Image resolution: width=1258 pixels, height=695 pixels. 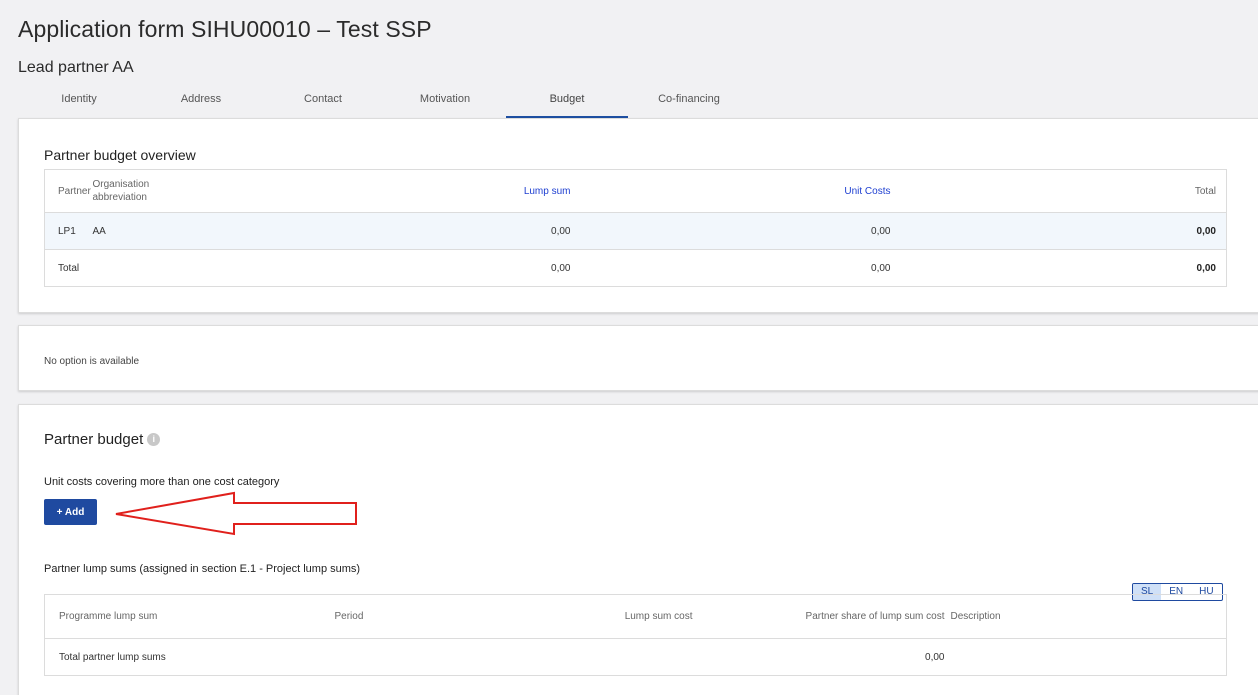 I want to click on total-row: Total 0,00 0,00 0,00, so click(x=635, y=268).